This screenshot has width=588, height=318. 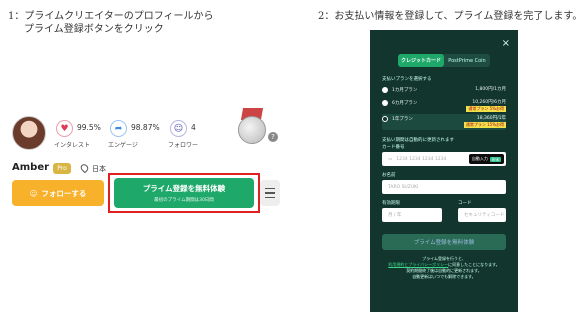 What do you see at coordinates (183, 145) in the screenshot?
I see `stat-followers-label: フォロワー` at bounding box center [183, 145].